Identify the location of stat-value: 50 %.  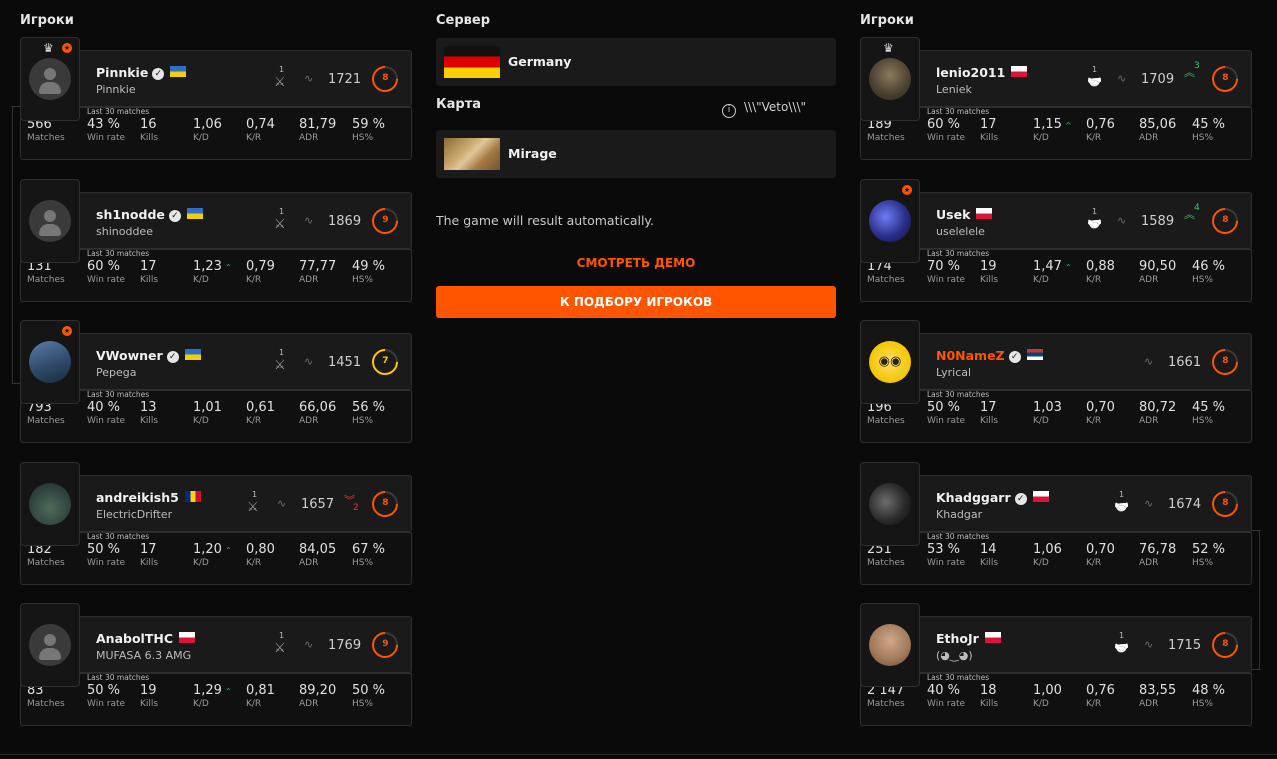
(368, 690).